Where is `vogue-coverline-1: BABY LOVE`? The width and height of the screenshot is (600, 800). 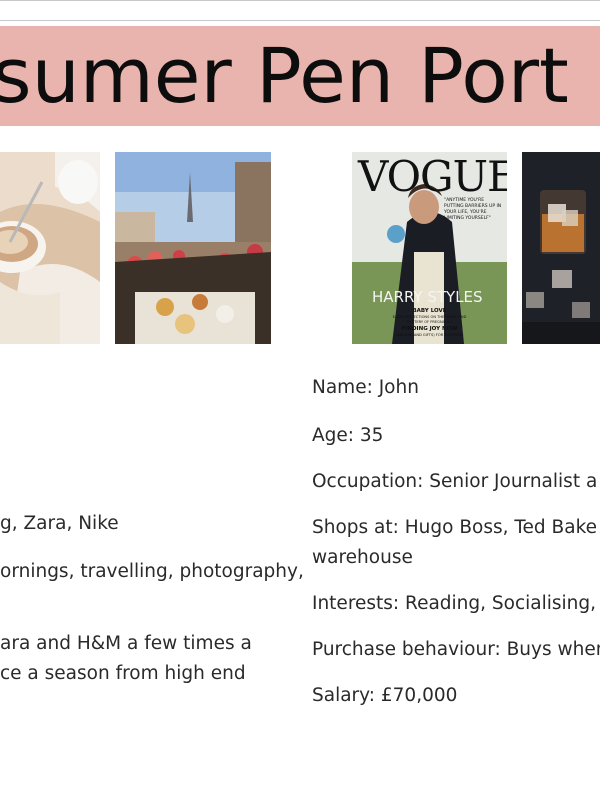
vogue-coverline-1: BABY LOVE is located at coordinates (429, 311).